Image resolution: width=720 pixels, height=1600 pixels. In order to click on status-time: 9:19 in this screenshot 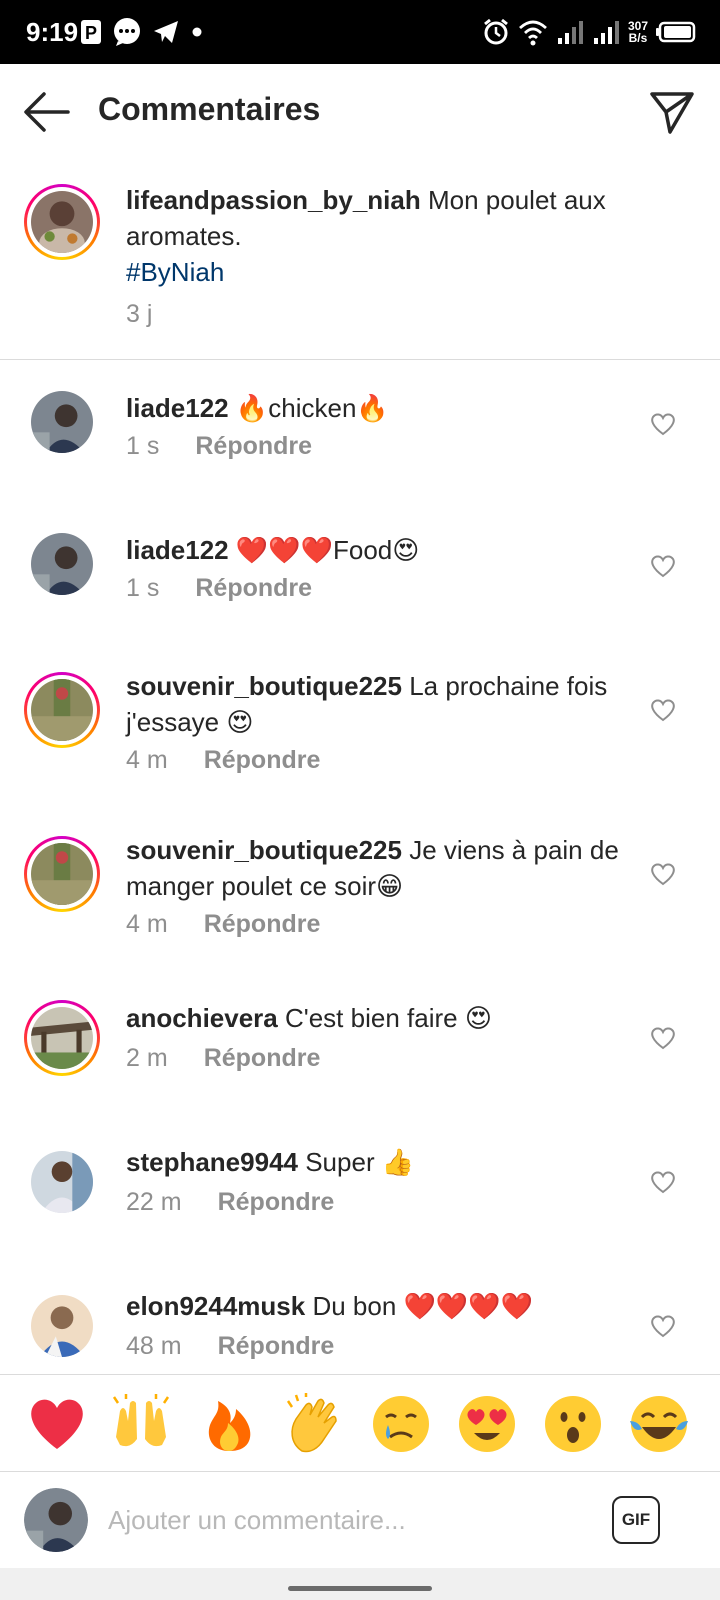, I will do `click(52, 32)`.